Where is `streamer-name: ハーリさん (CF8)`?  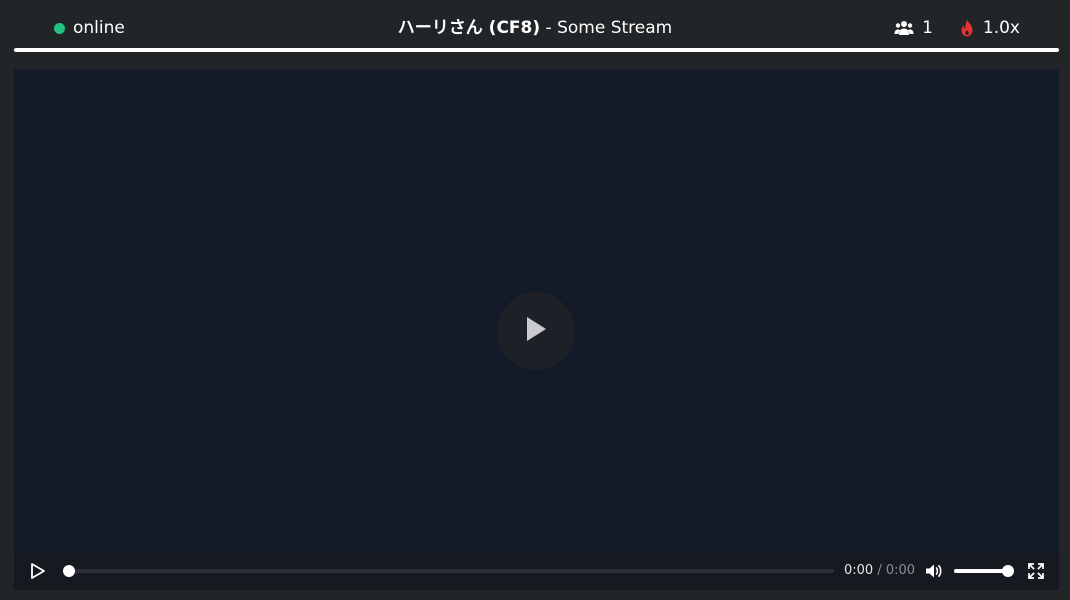
streamer-name: ハーリさん (CF8) is located at coordinates (469, 28).